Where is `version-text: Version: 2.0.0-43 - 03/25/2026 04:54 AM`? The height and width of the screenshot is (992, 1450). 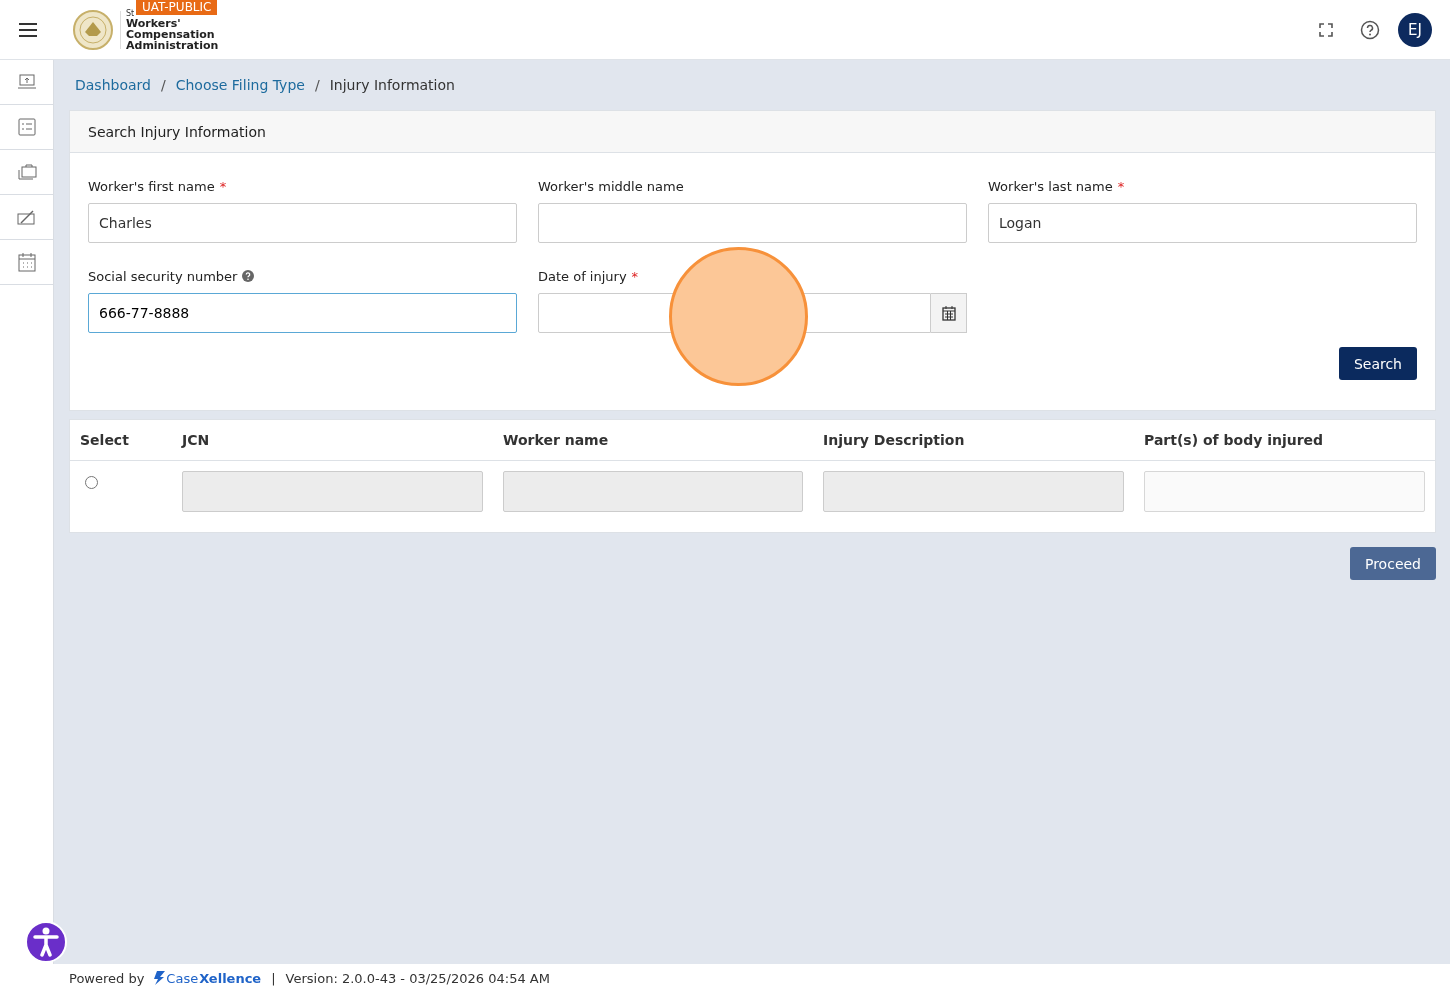
version-text: Version: 2.0.0-43 - 03/25/2026 04:54 AM is located at coordinates (417, 978).